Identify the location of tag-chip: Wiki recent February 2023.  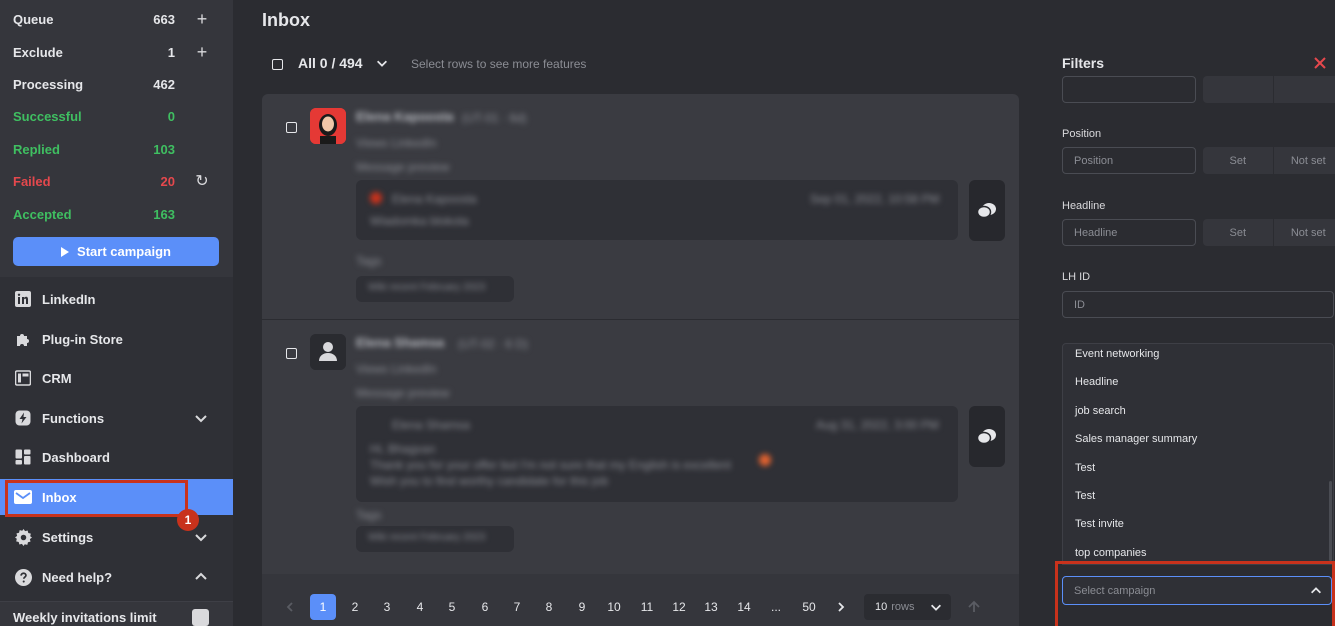
(435, 289).